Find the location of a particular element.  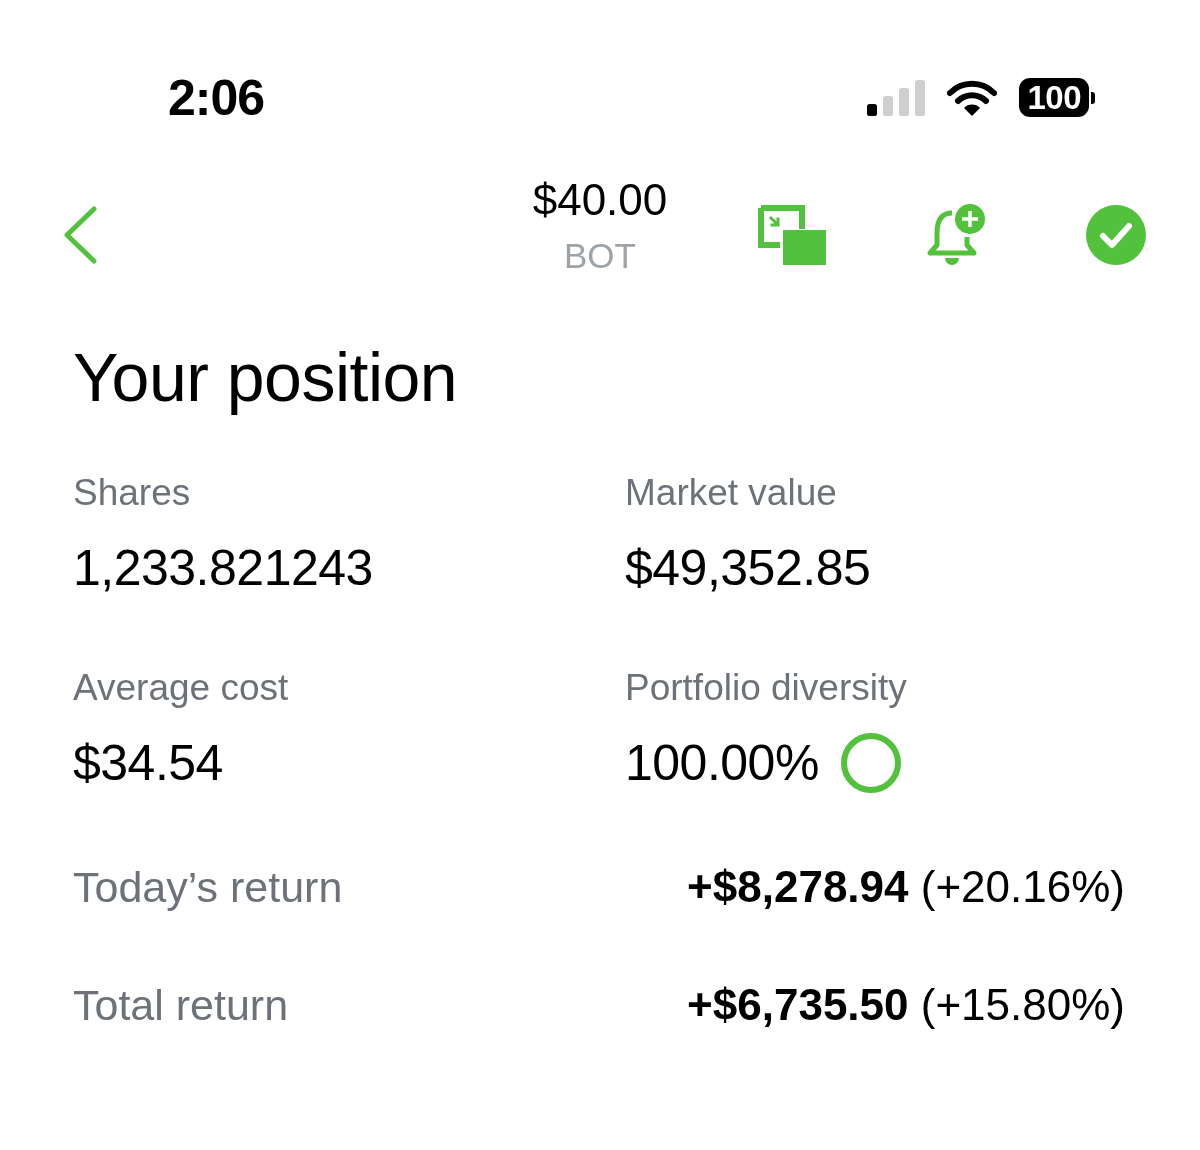

picture-in-picture-icon is located at coordinates (792, 235).